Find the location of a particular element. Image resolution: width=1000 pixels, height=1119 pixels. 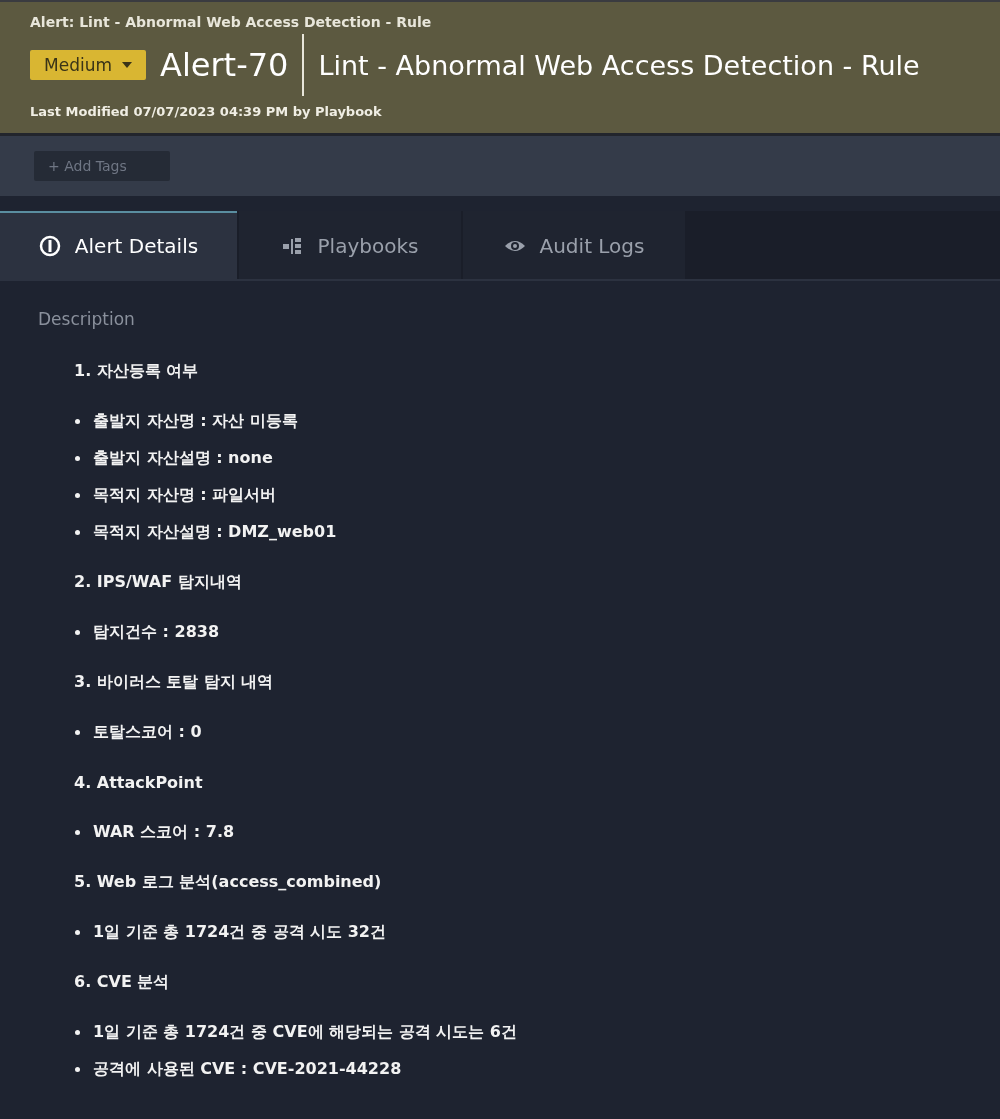

add-tags-button: + Add Tags is located at coordinates (102, 166).